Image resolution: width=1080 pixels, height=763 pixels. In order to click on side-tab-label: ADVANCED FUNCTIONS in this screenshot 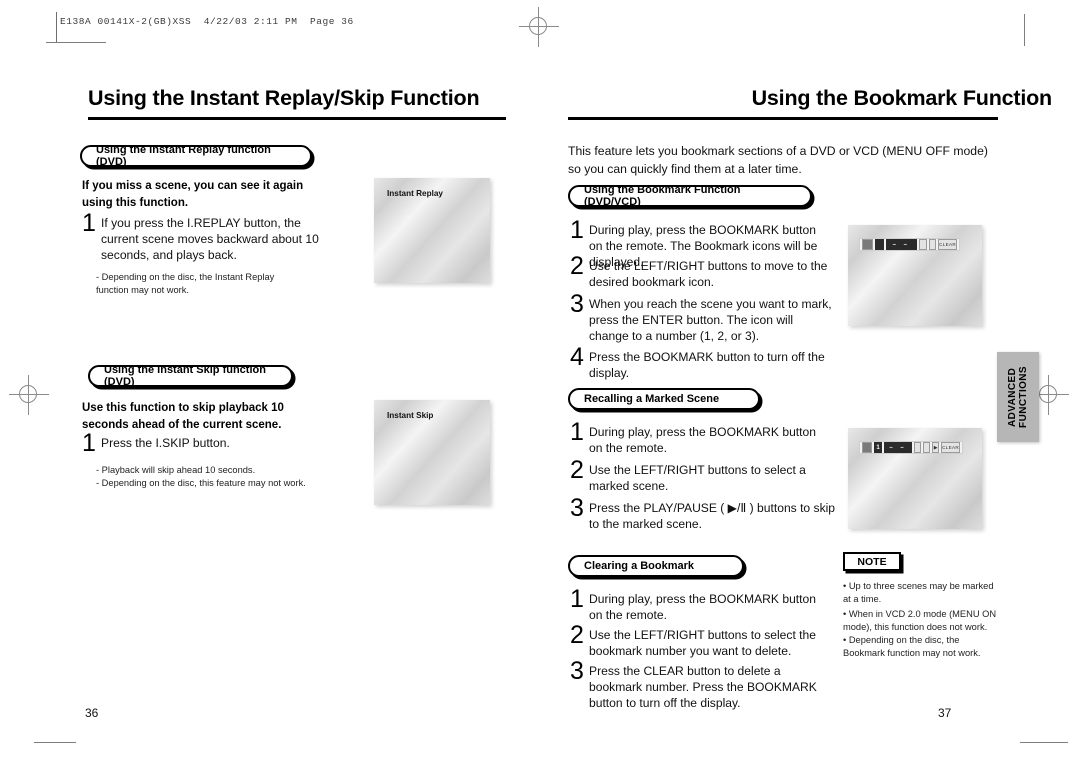, I will do `click(1017, 397)`.